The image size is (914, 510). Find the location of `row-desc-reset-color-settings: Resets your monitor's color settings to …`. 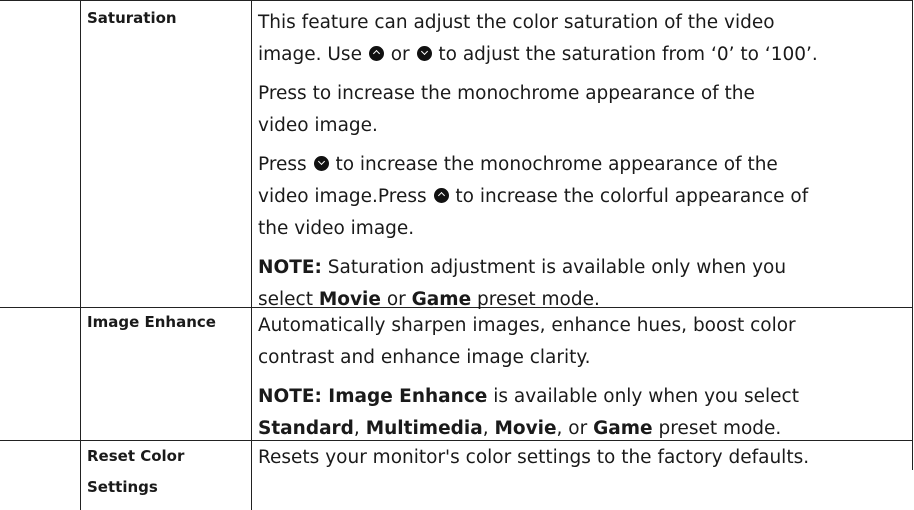

row-desc-reset-color-settings: Resets your monitor's color settings to … is located at coordinates (583, 461).